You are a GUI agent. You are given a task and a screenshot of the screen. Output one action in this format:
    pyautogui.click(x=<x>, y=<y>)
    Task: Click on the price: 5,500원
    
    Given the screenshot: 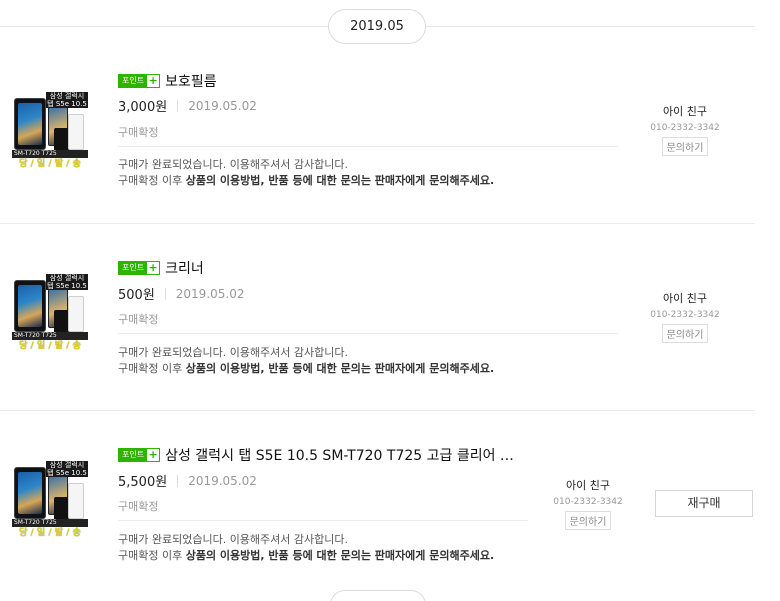 What is the action you would take?
    pyautogui.click(x=143, y=482)
    